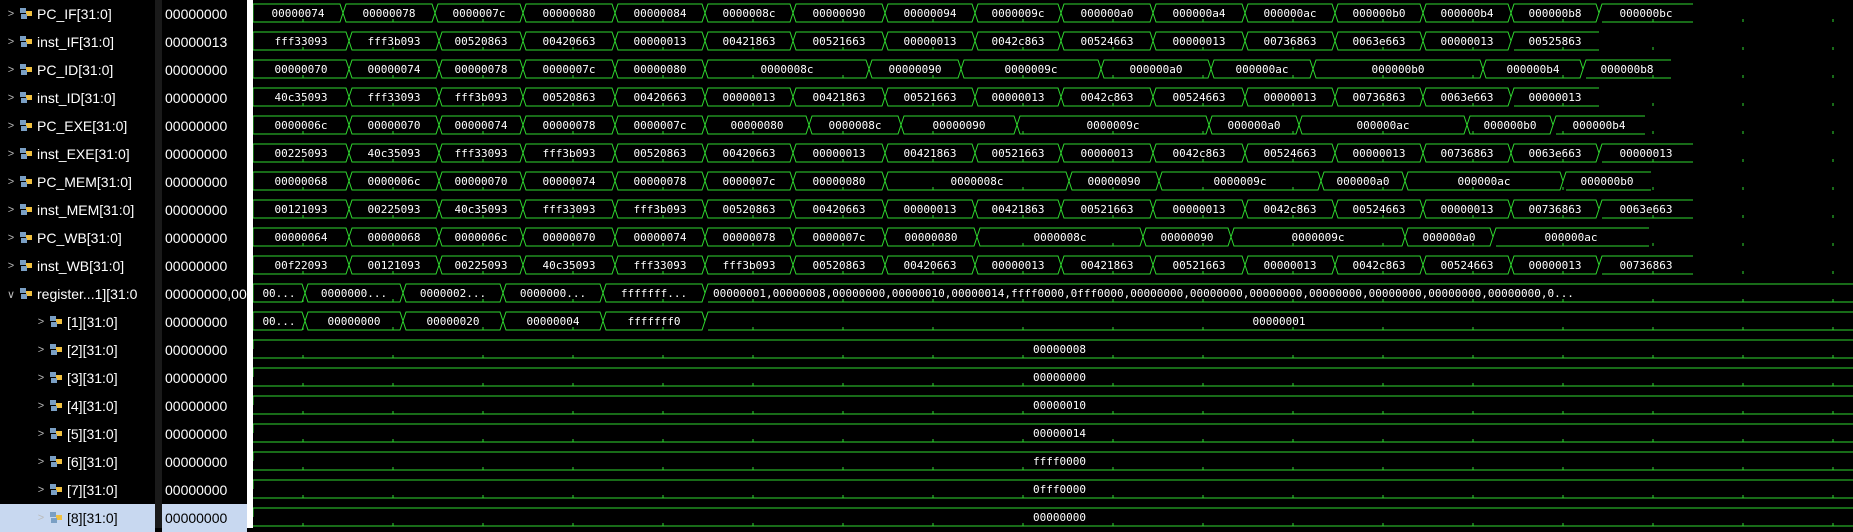  What do you see at coordinates (301, 69) in the screenshot?
I see `waveform-value-label: 00000070` at bounding box center [301, 69].